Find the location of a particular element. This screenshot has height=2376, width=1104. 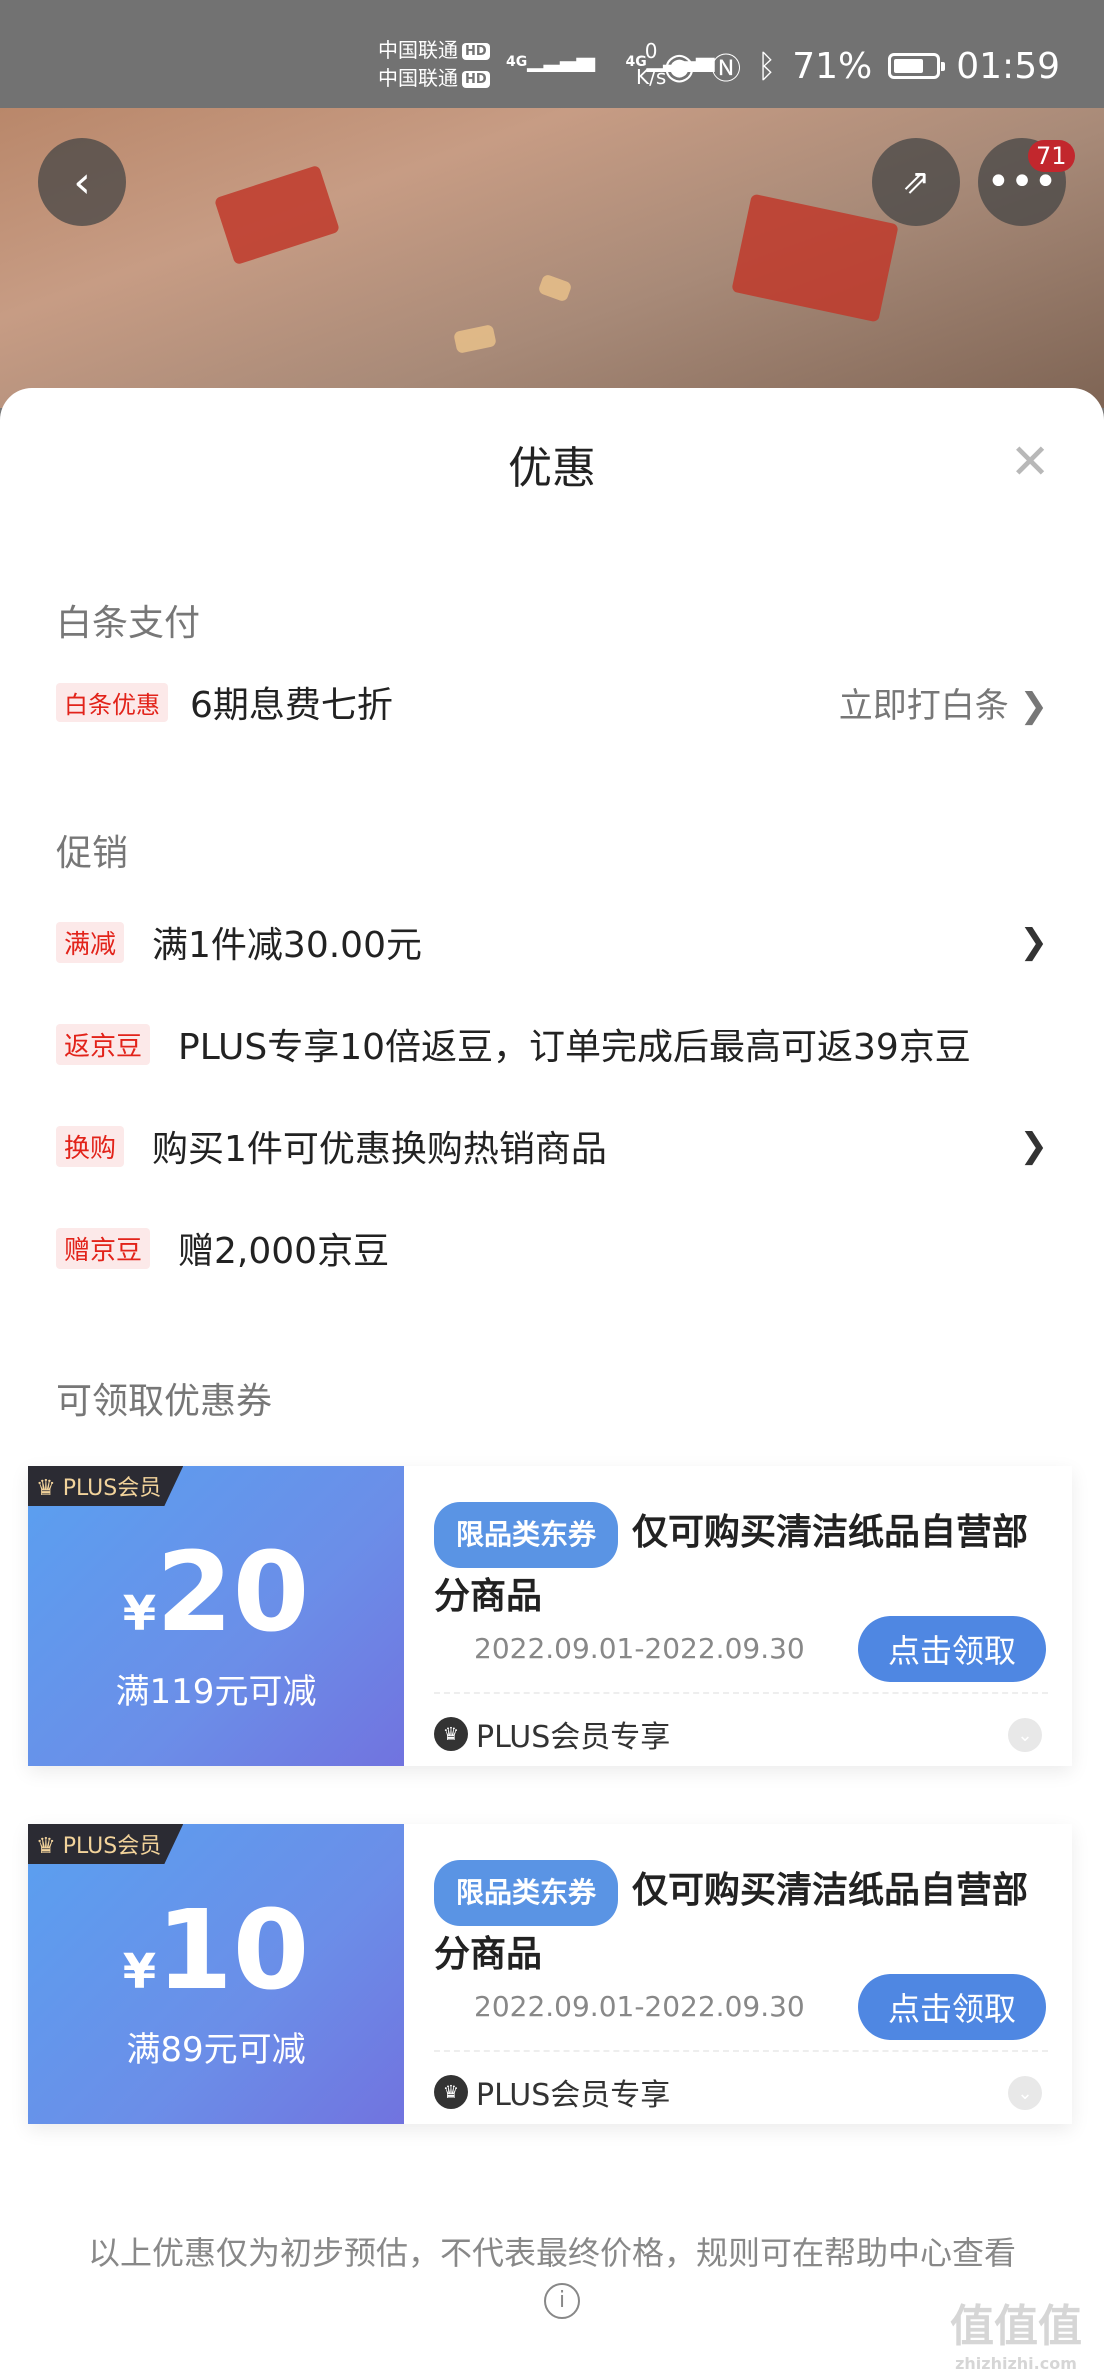

promo-tag: 满减 is located at coordinates (90, 942).